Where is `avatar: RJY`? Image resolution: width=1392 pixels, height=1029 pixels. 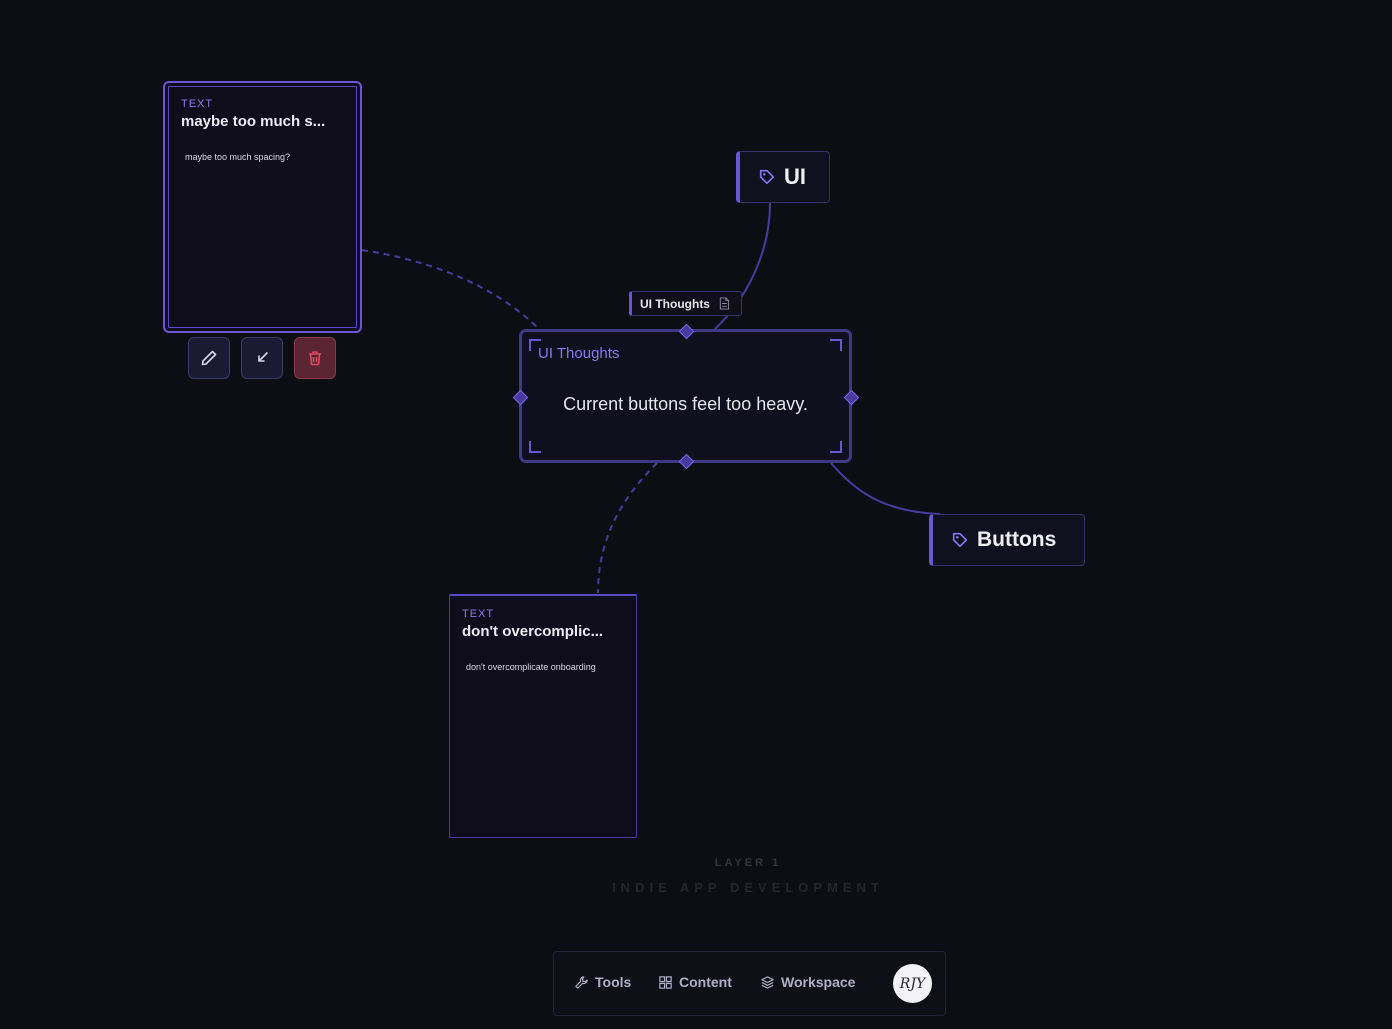 avatar: RJY is located at coordinates (912, 983).